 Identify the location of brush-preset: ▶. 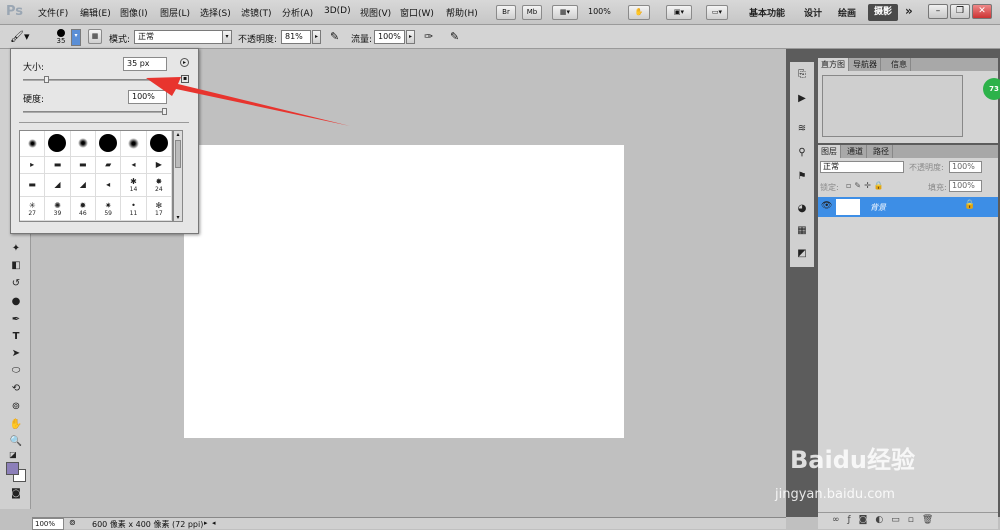
(159, 165).